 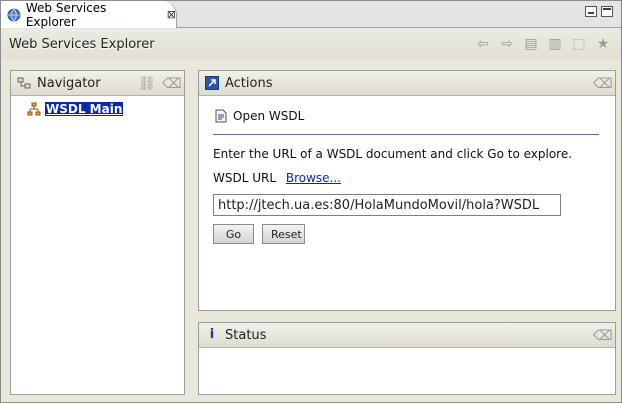 I want to click on actions-title: Actions, so click(x=249, y=83).